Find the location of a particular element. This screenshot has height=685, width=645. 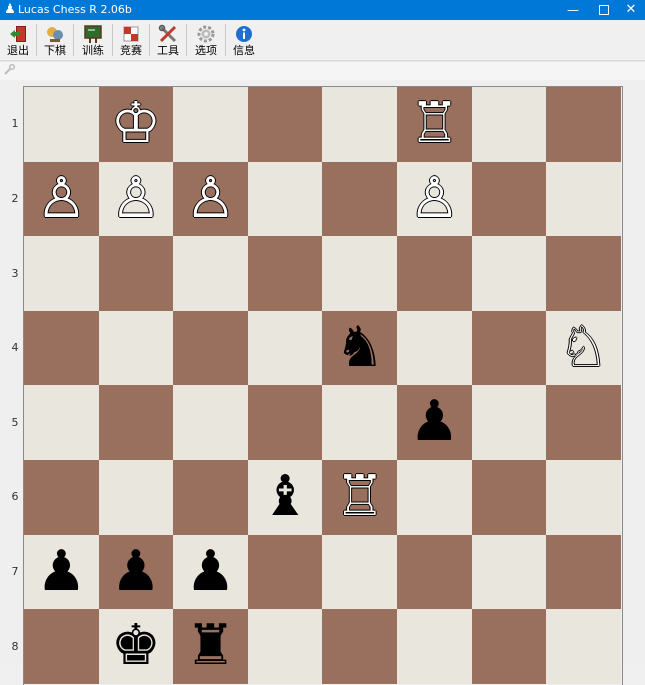

maximize-button is located at coordinates (604, 10).